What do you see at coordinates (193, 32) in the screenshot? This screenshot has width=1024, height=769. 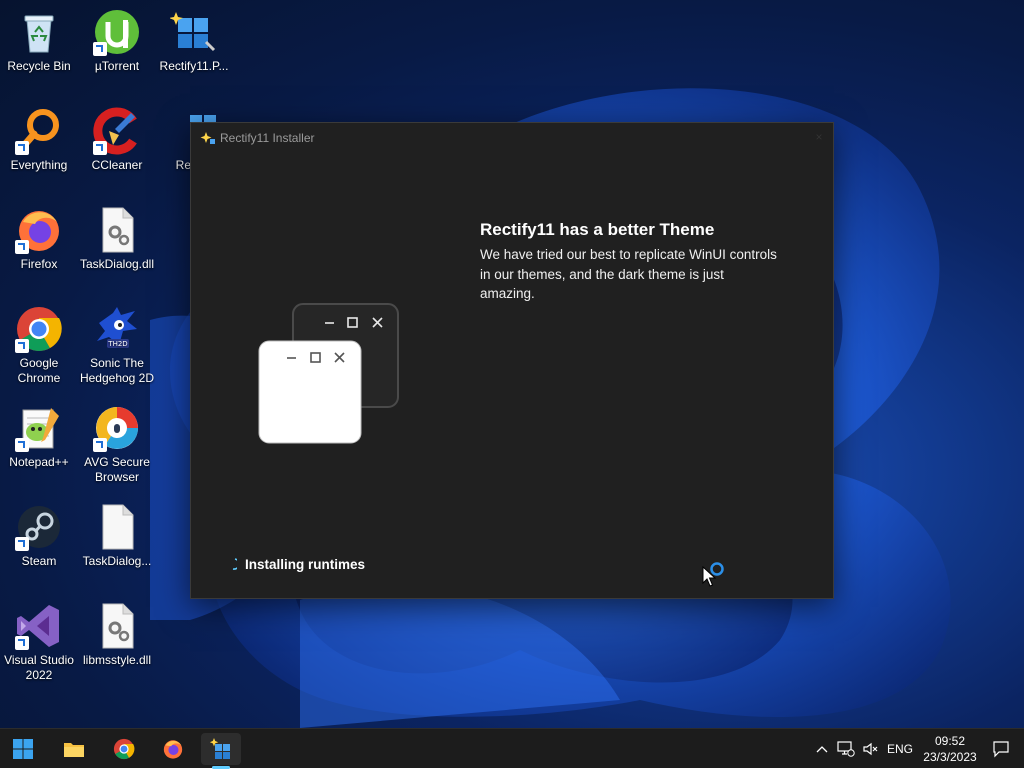 I see `rectify11-icon` at bounding box center [193, 32].